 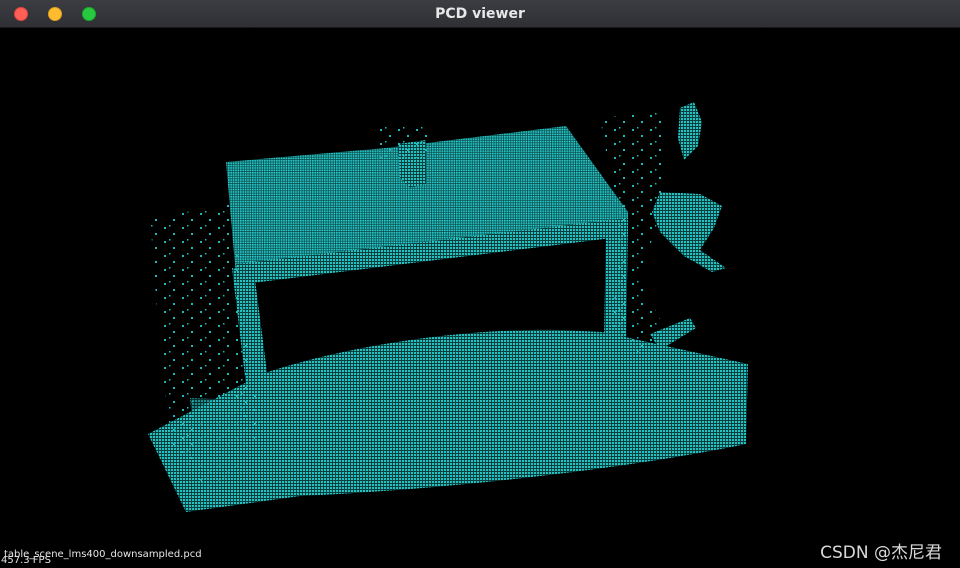 I want to click on window-title: PCD viewer, so click(x=480, y=14).